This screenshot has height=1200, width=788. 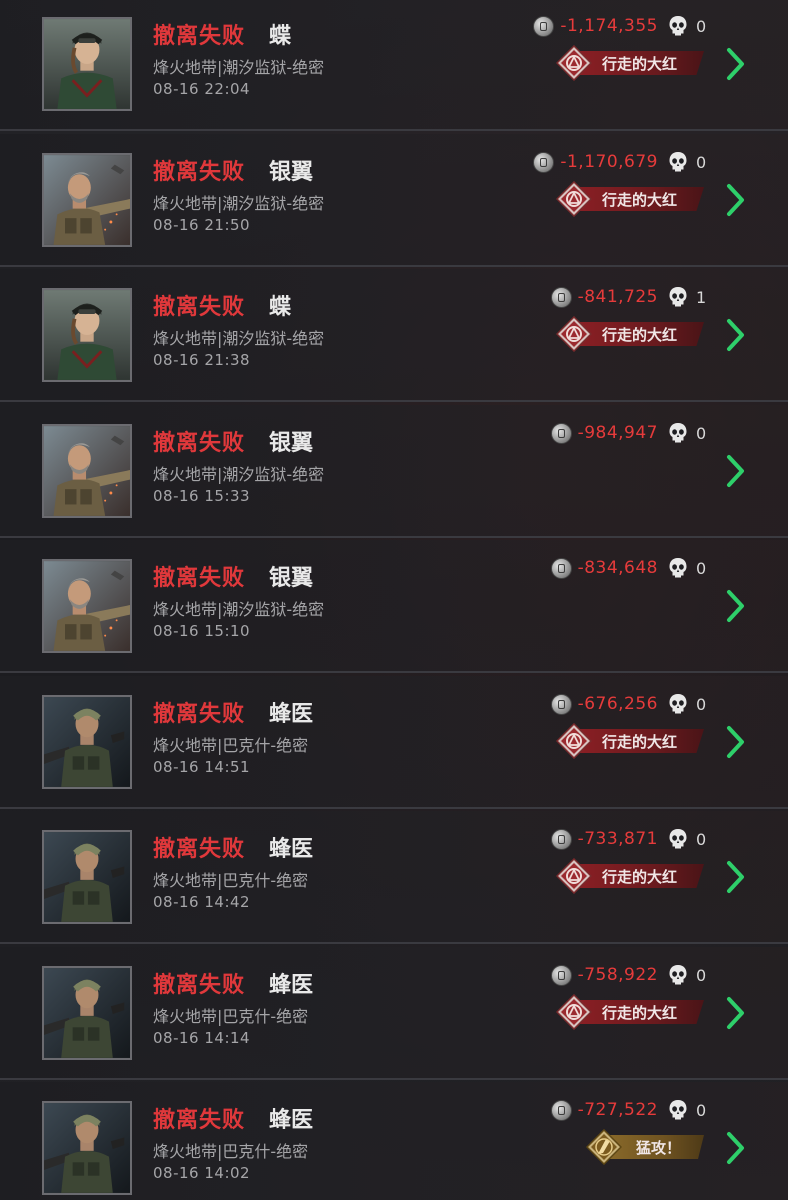 I want to click on match-timestamp: 08-16 21:50, so click(x=202, y=225).